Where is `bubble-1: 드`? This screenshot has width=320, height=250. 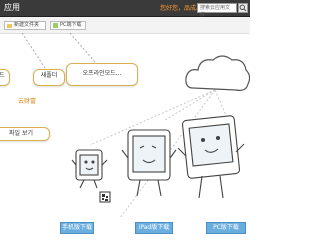 bubble-1: 드 is located at coordinates (5, 77).